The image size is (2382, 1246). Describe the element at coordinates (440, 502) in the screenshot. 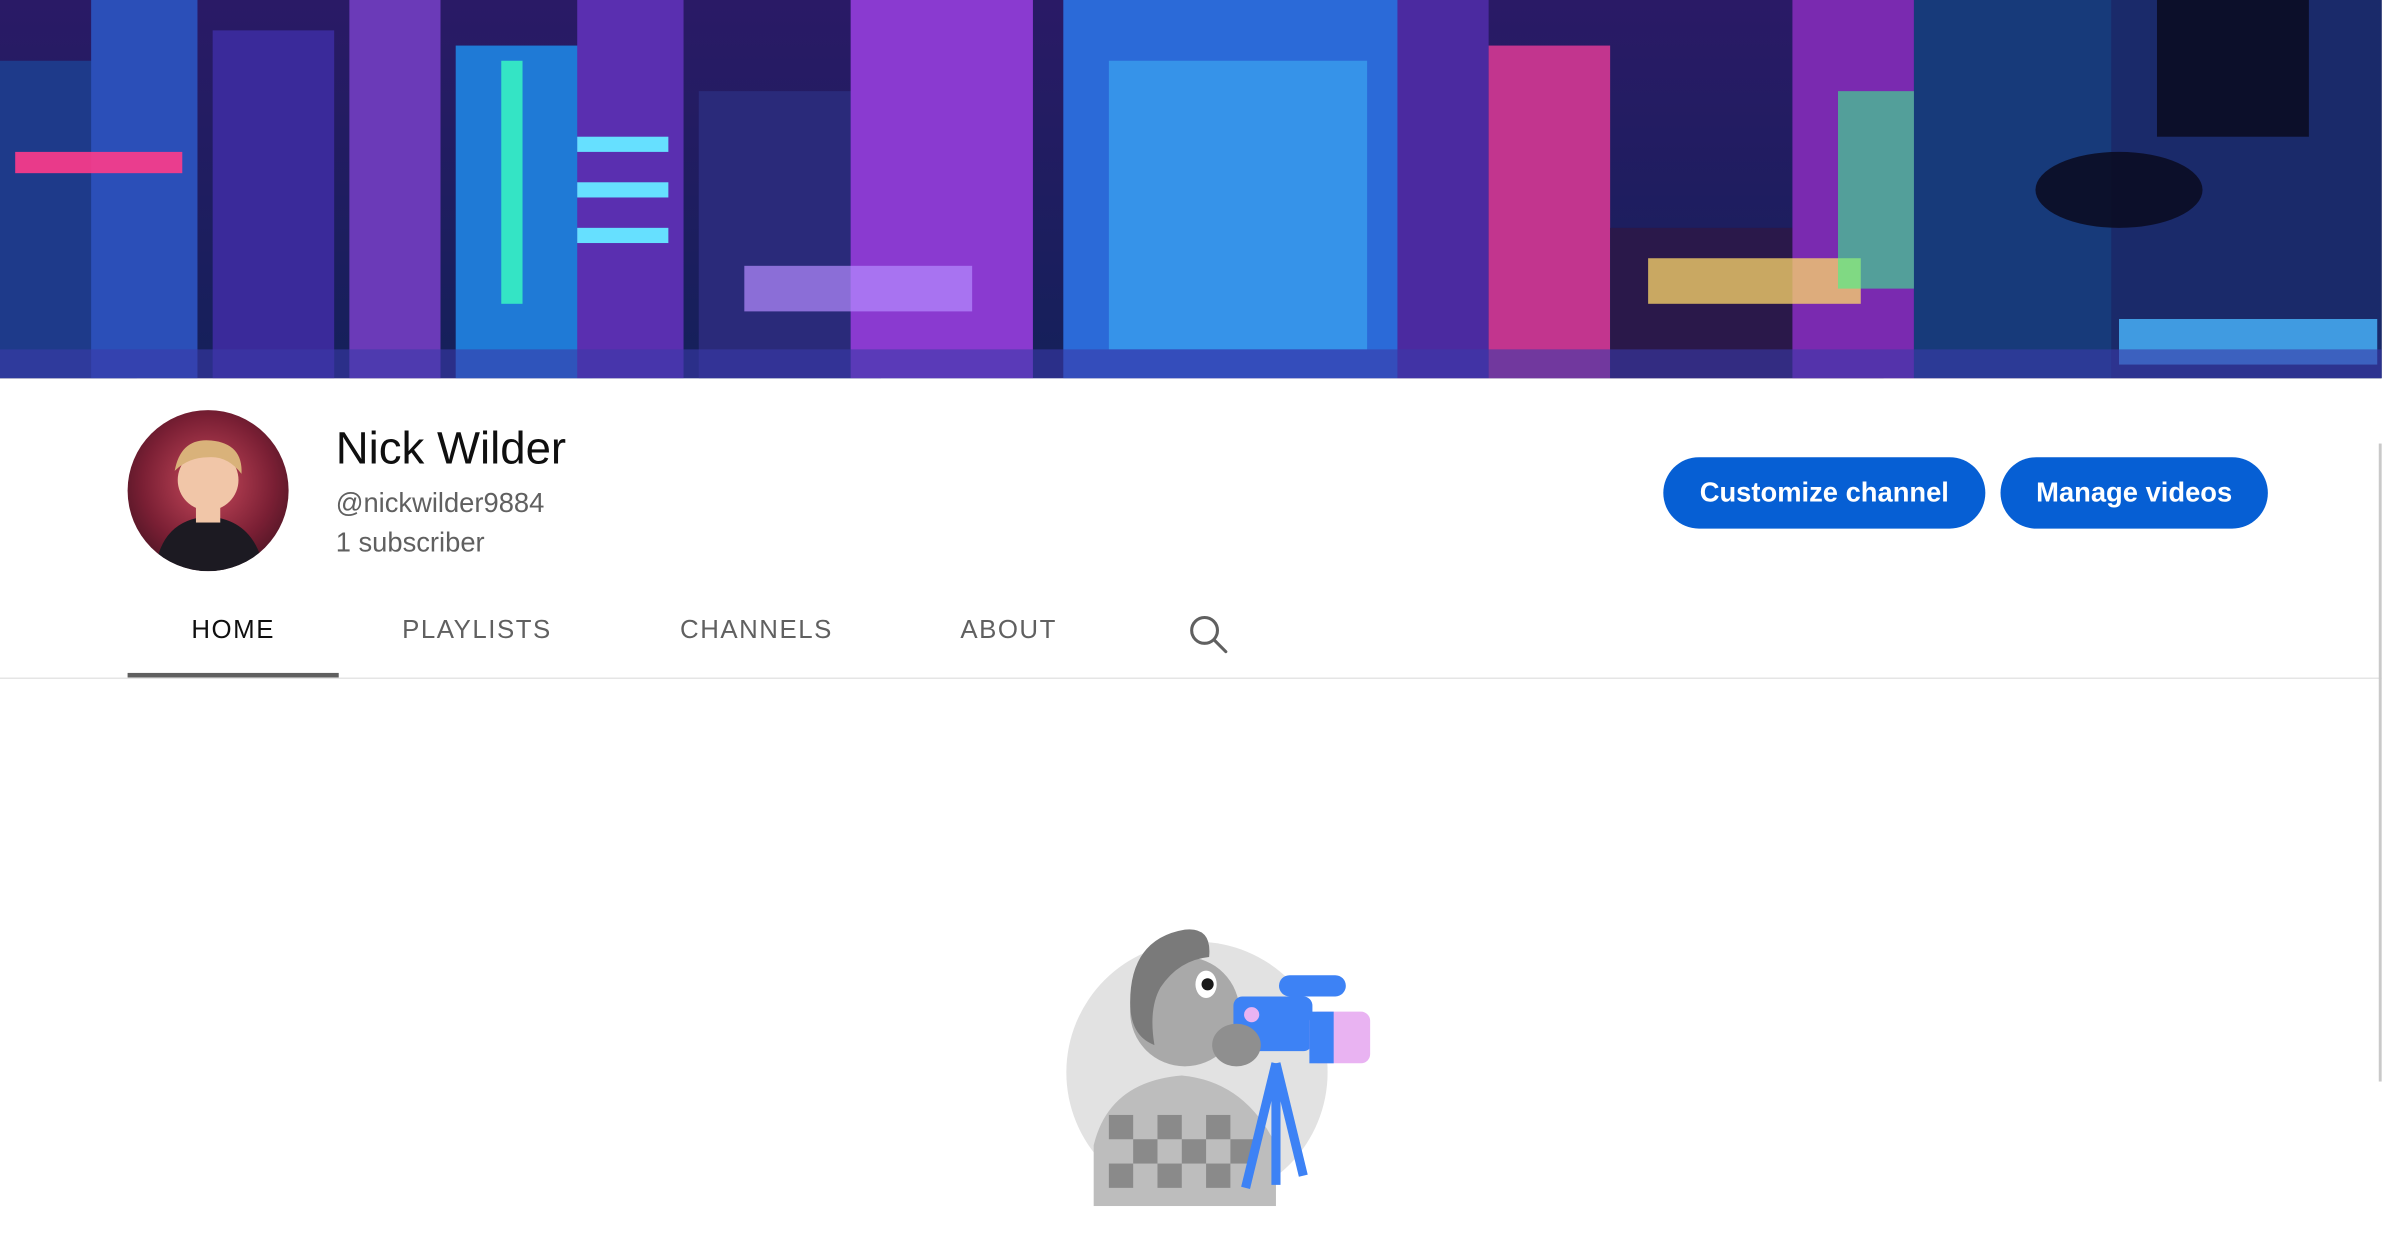

I see `channel-handle: @nickwilder9884` at that location.